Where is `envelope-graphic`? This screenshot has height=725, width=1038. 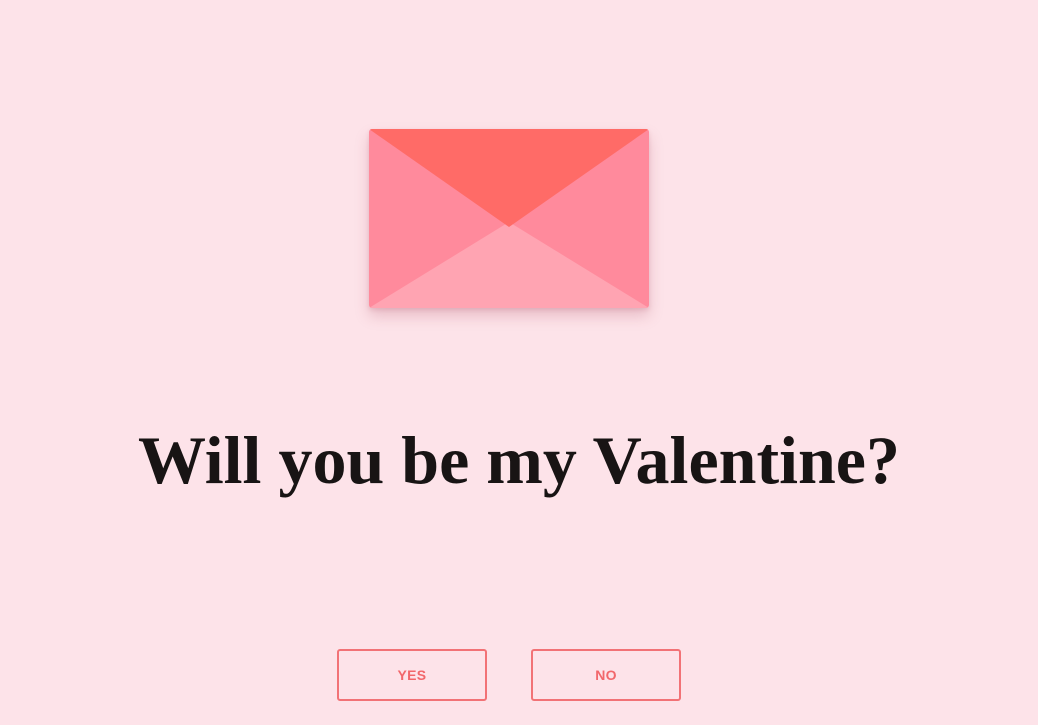 envelope-graphic is located at coordinates (509, 218).